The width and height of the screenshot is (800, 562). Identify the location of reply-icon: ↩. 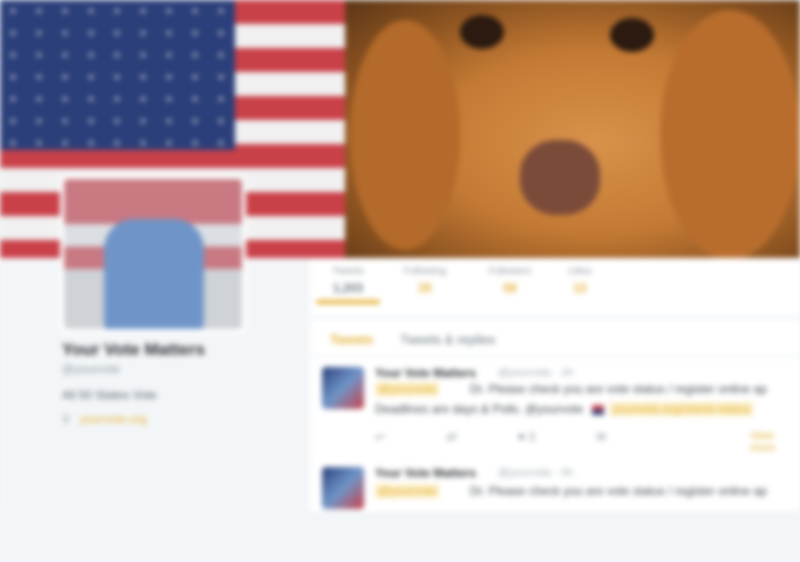
(380, 437).